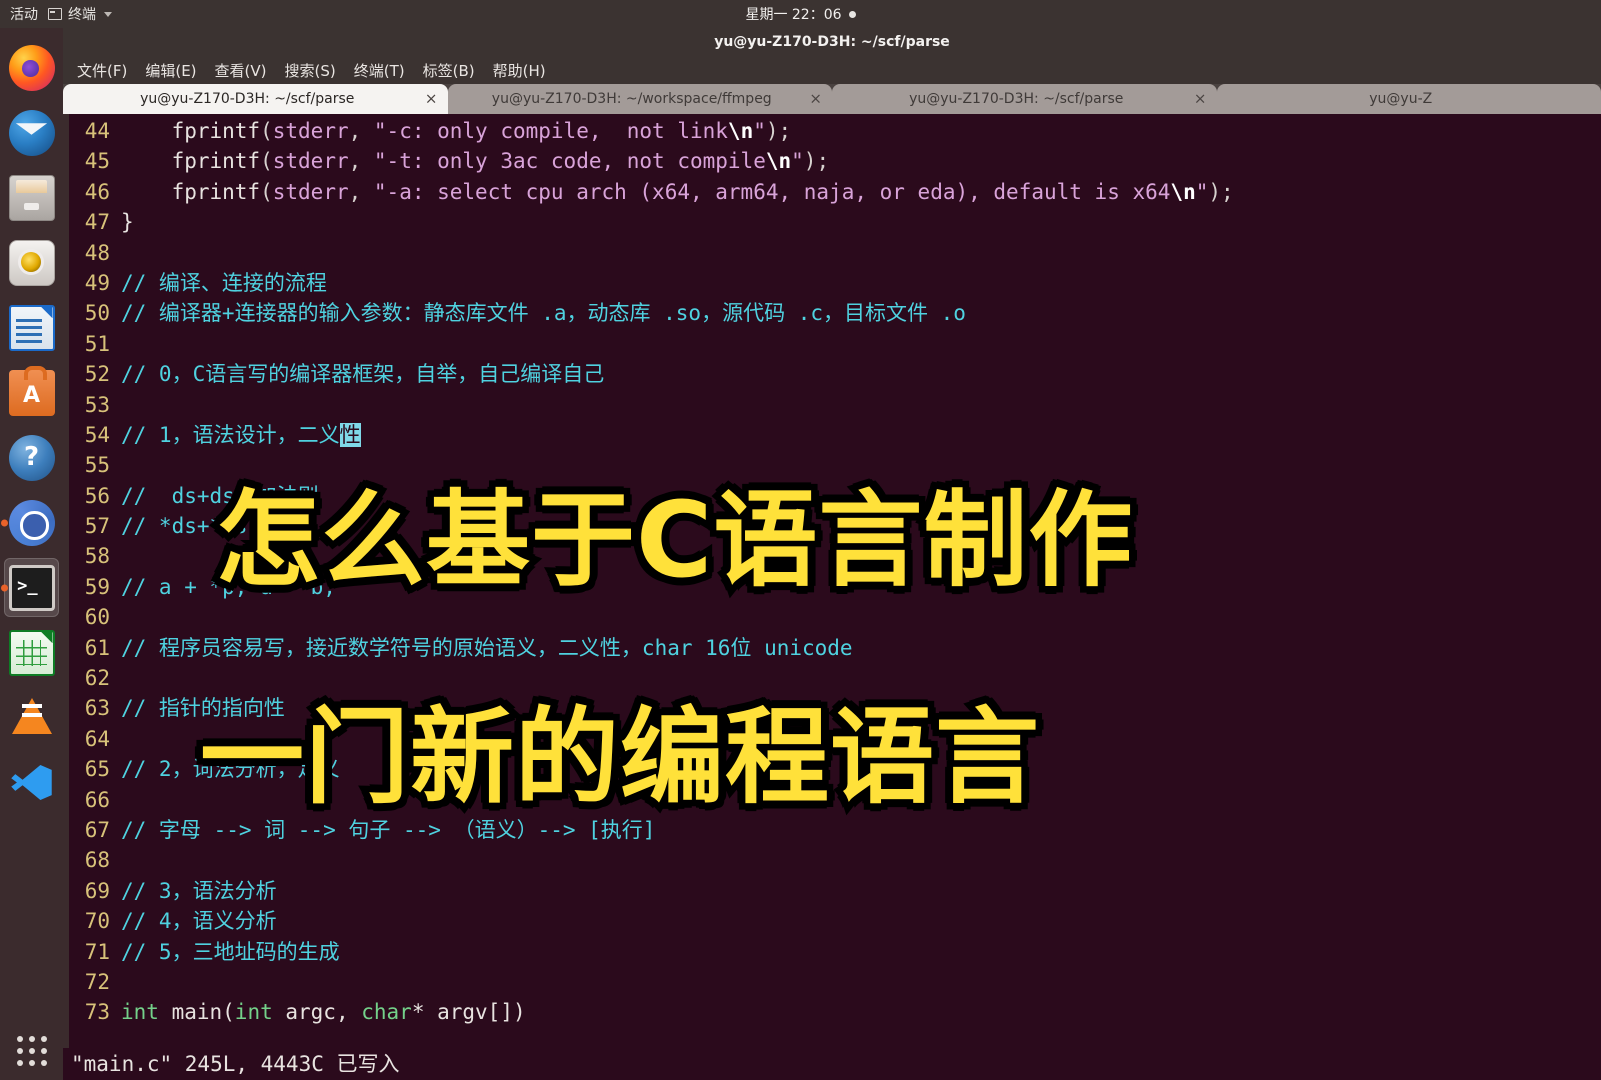  I want to click on line-number: 64, so click(97, 738).